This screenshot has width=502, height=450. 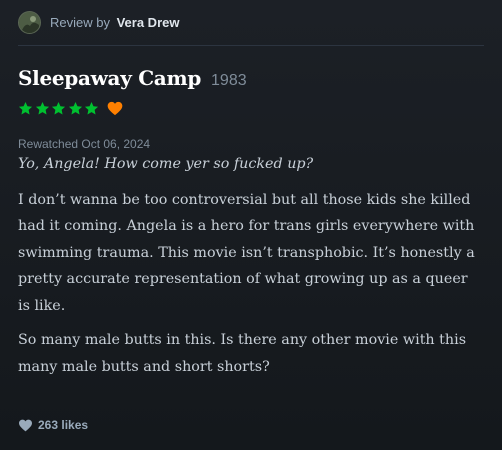 I want to click on review-by-label: Review by, so click(x=80, y=22).